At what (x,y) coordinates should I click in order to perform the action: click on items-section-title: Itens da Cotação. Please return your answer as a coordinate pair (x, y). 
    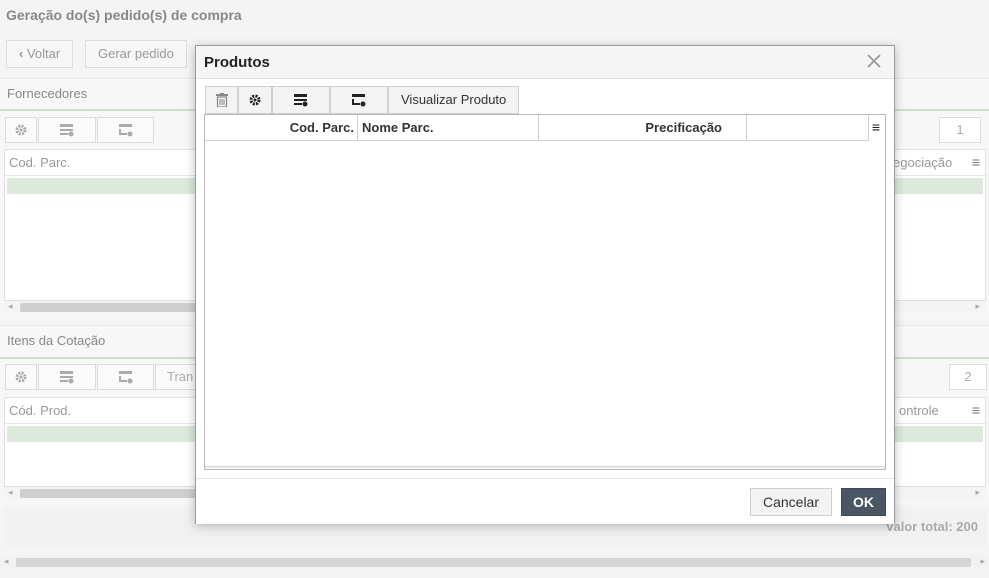
    Looking at the image, I should click on (56, 340).